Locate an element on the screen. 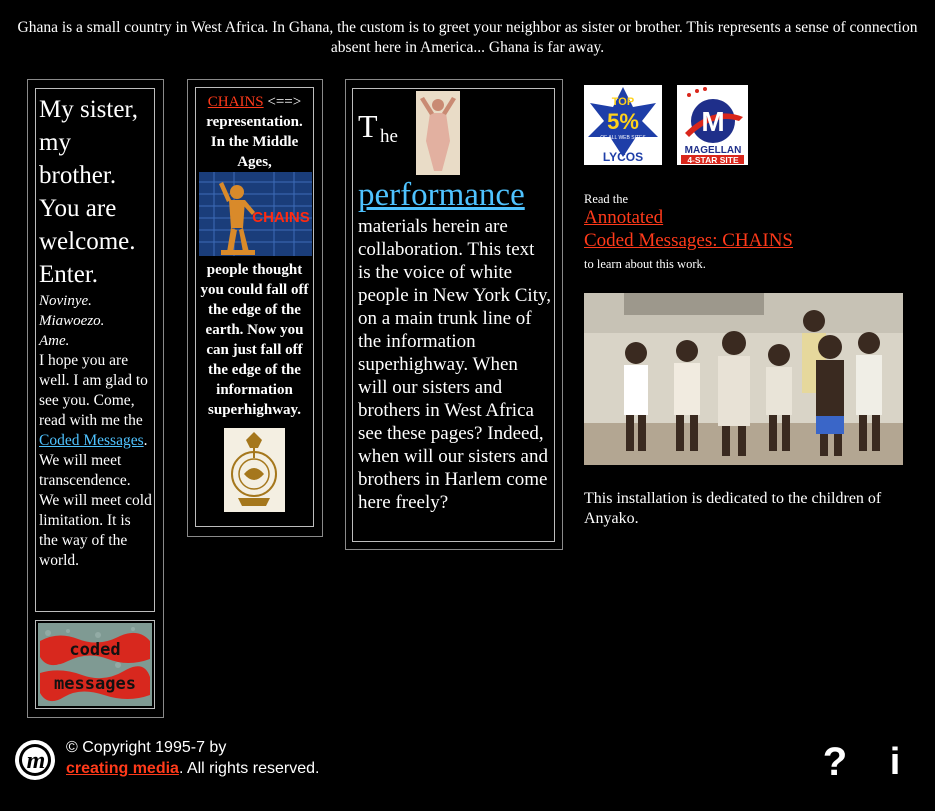  svg-text: M is located at coordinates (712, 121).